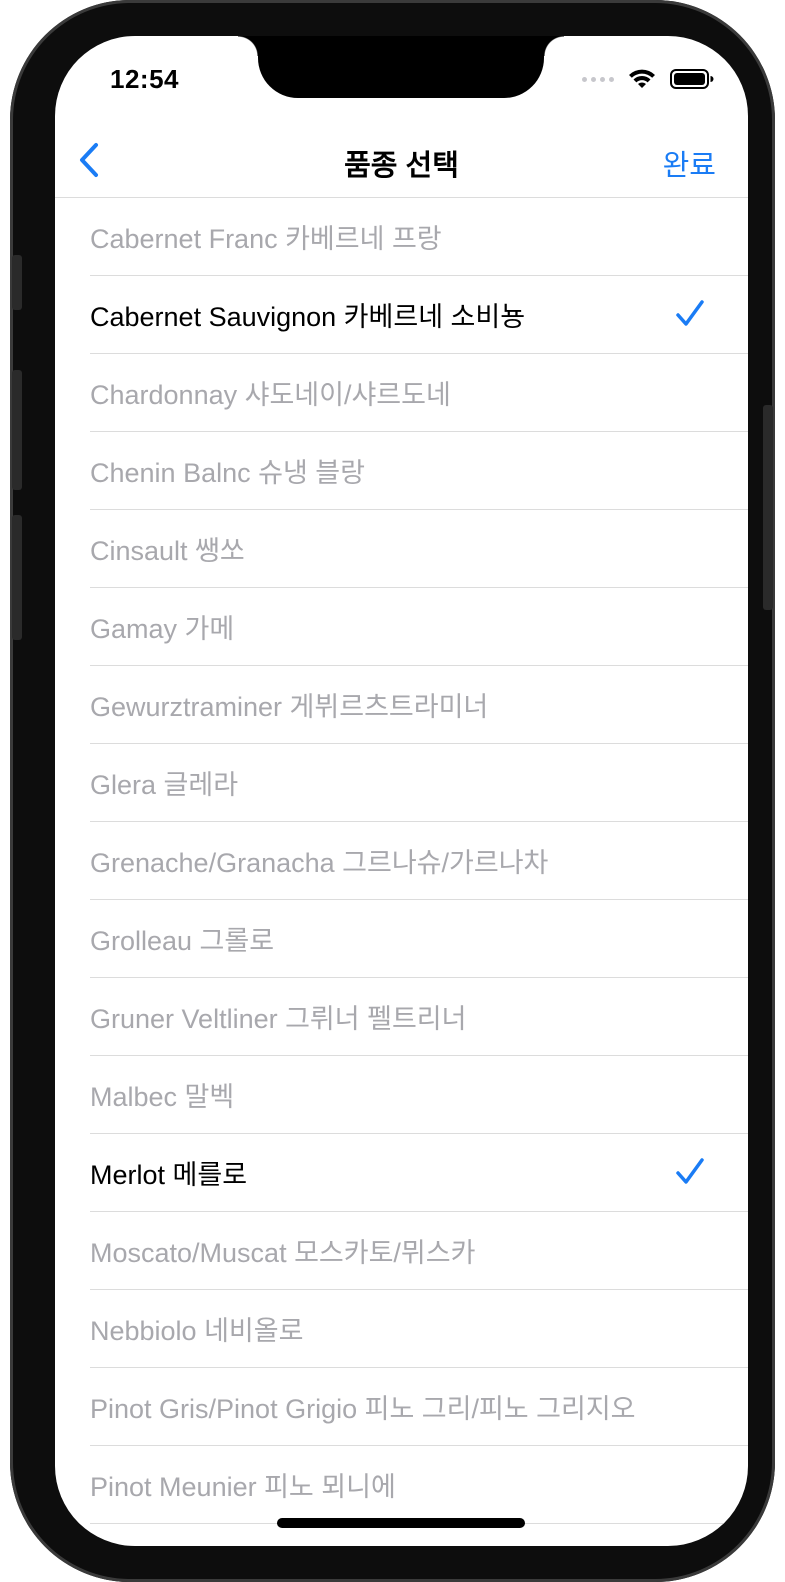  I want to click on variety-row: Gewurztraminer 게뷔르츠트라미너, so click(419, 705).